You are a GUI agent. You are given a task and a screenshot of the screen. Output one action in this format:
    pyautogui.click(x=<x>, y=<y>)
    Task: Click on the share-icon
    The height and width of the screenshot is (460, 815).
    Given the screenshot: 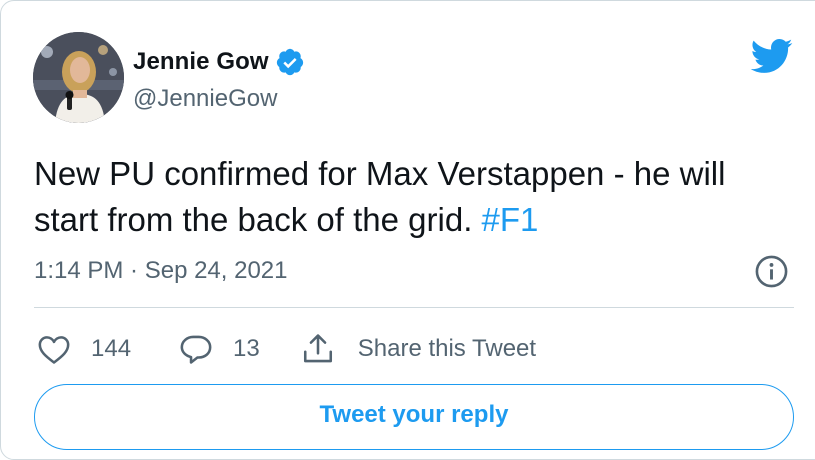 What is the action you would take?
    pyautogui.click(x=317, y=348)
    